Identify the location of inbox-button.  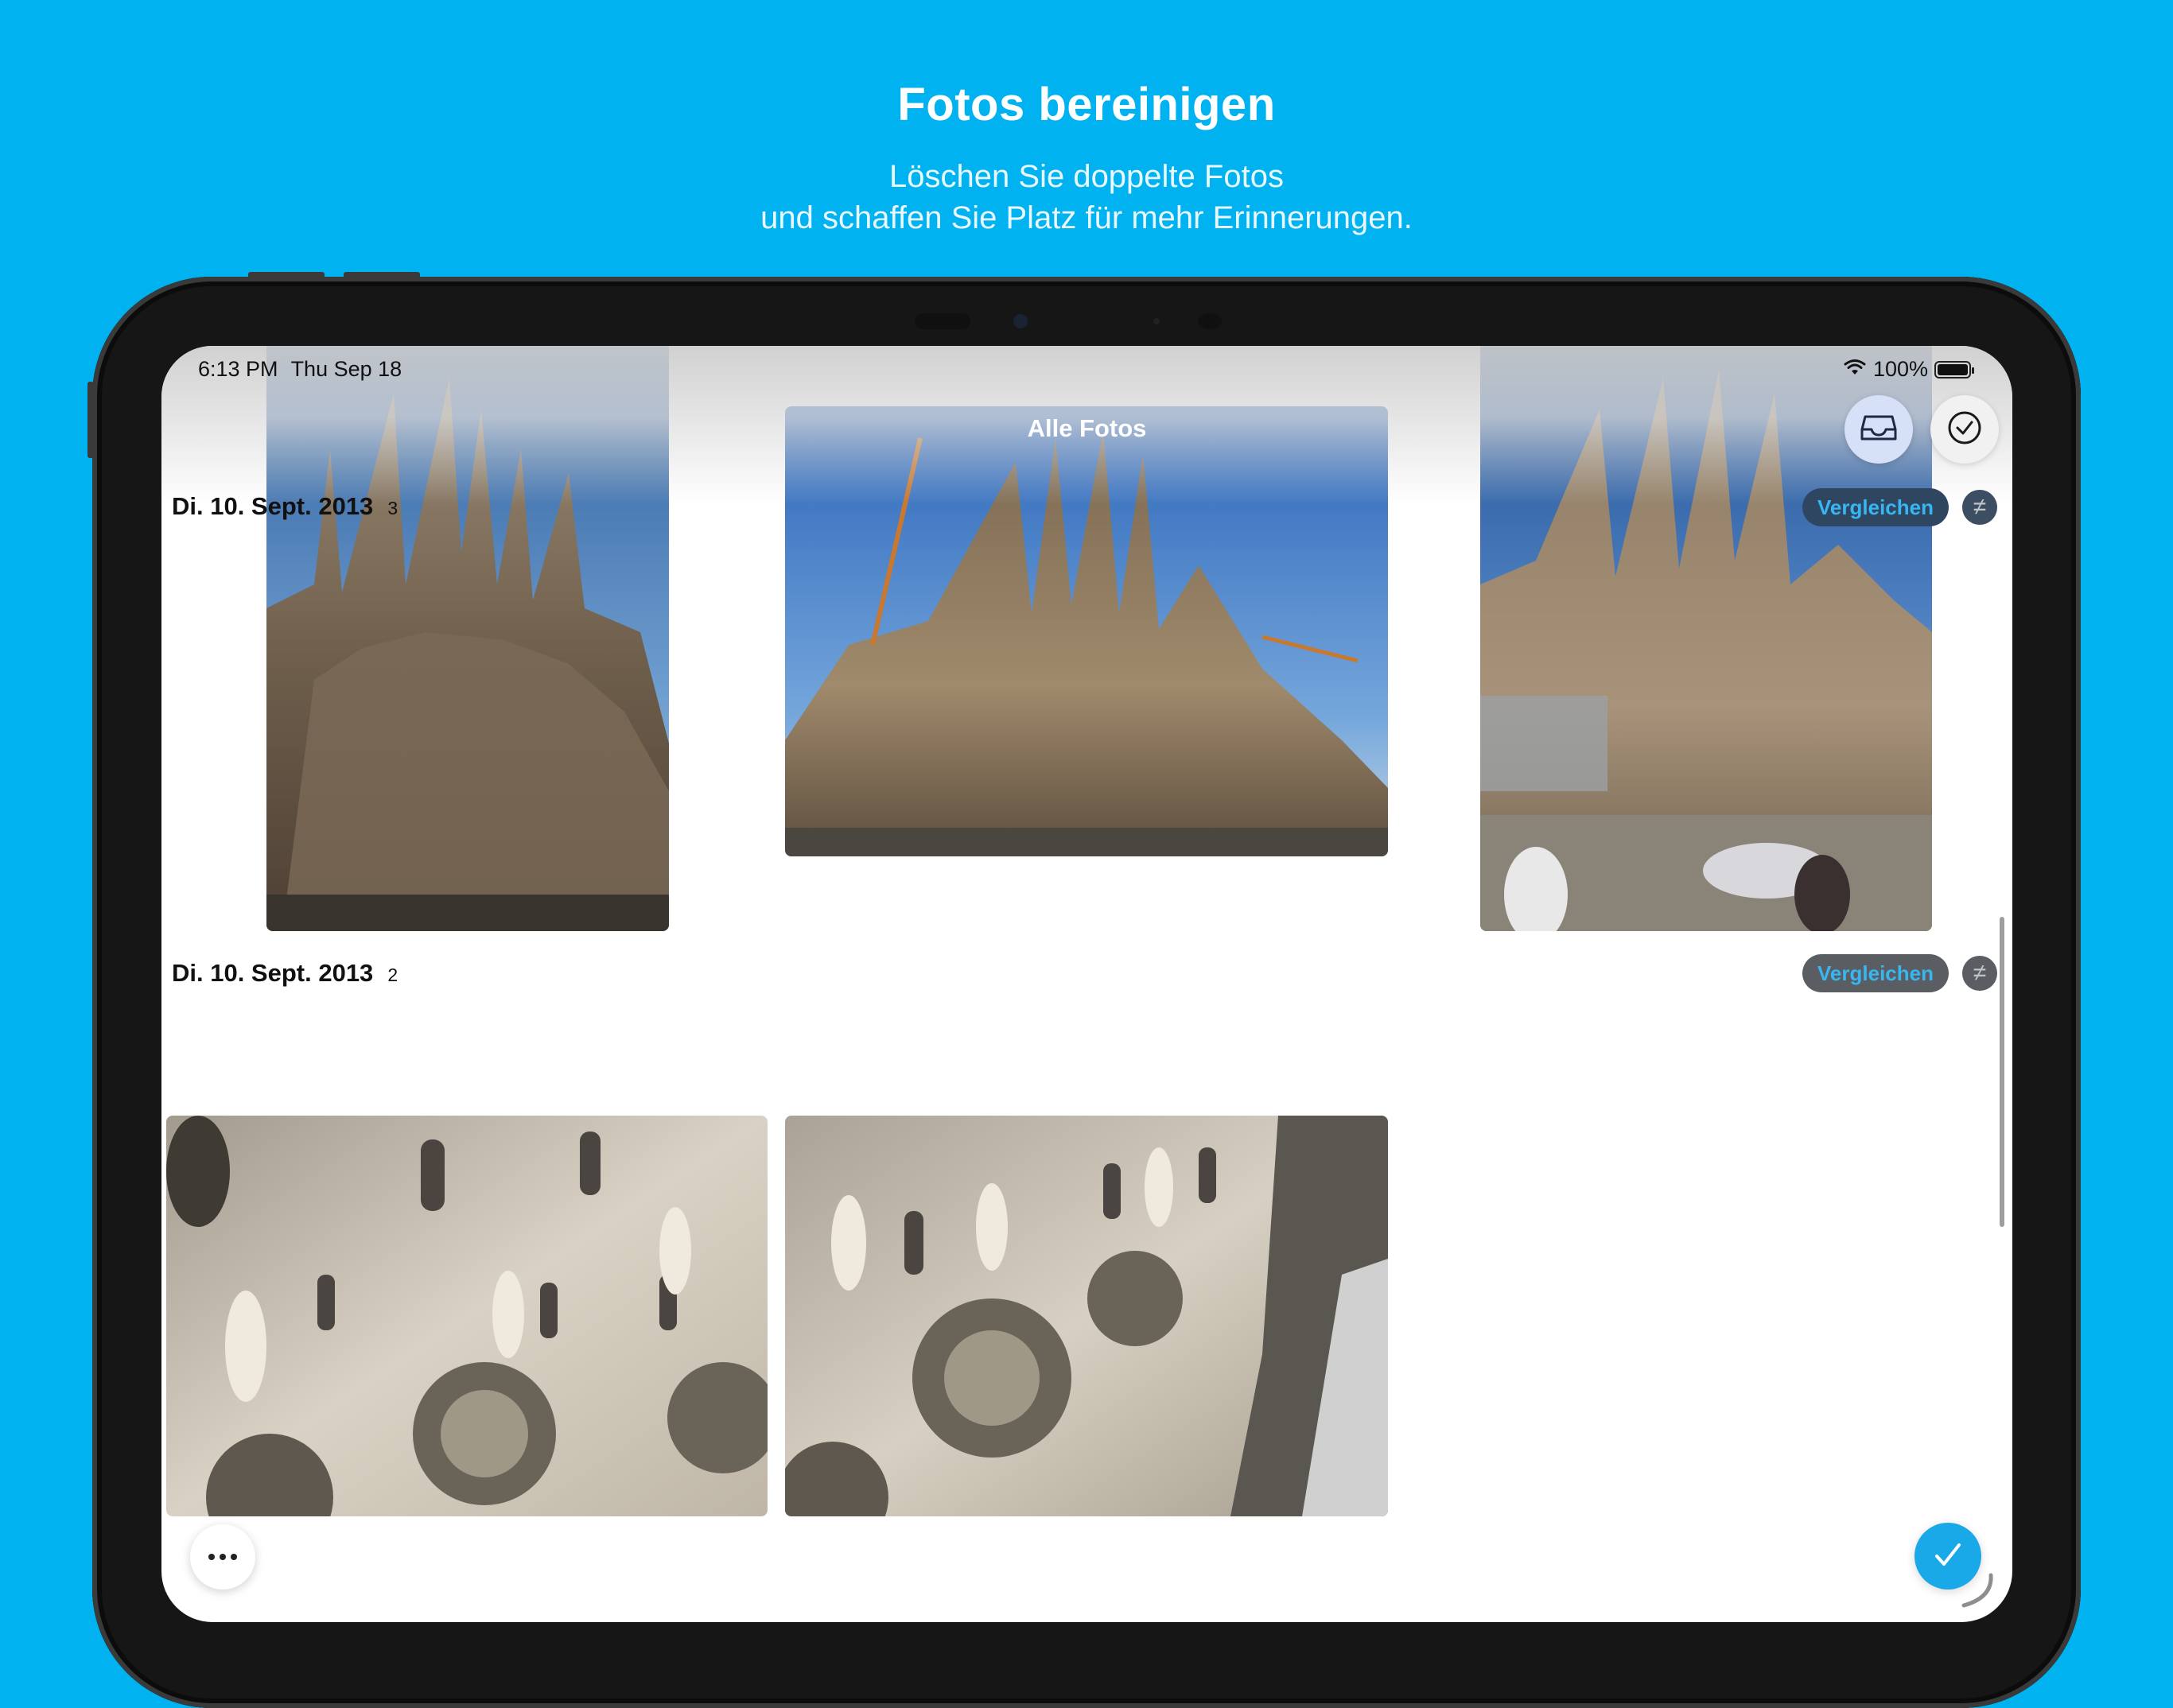
(1879, 430).